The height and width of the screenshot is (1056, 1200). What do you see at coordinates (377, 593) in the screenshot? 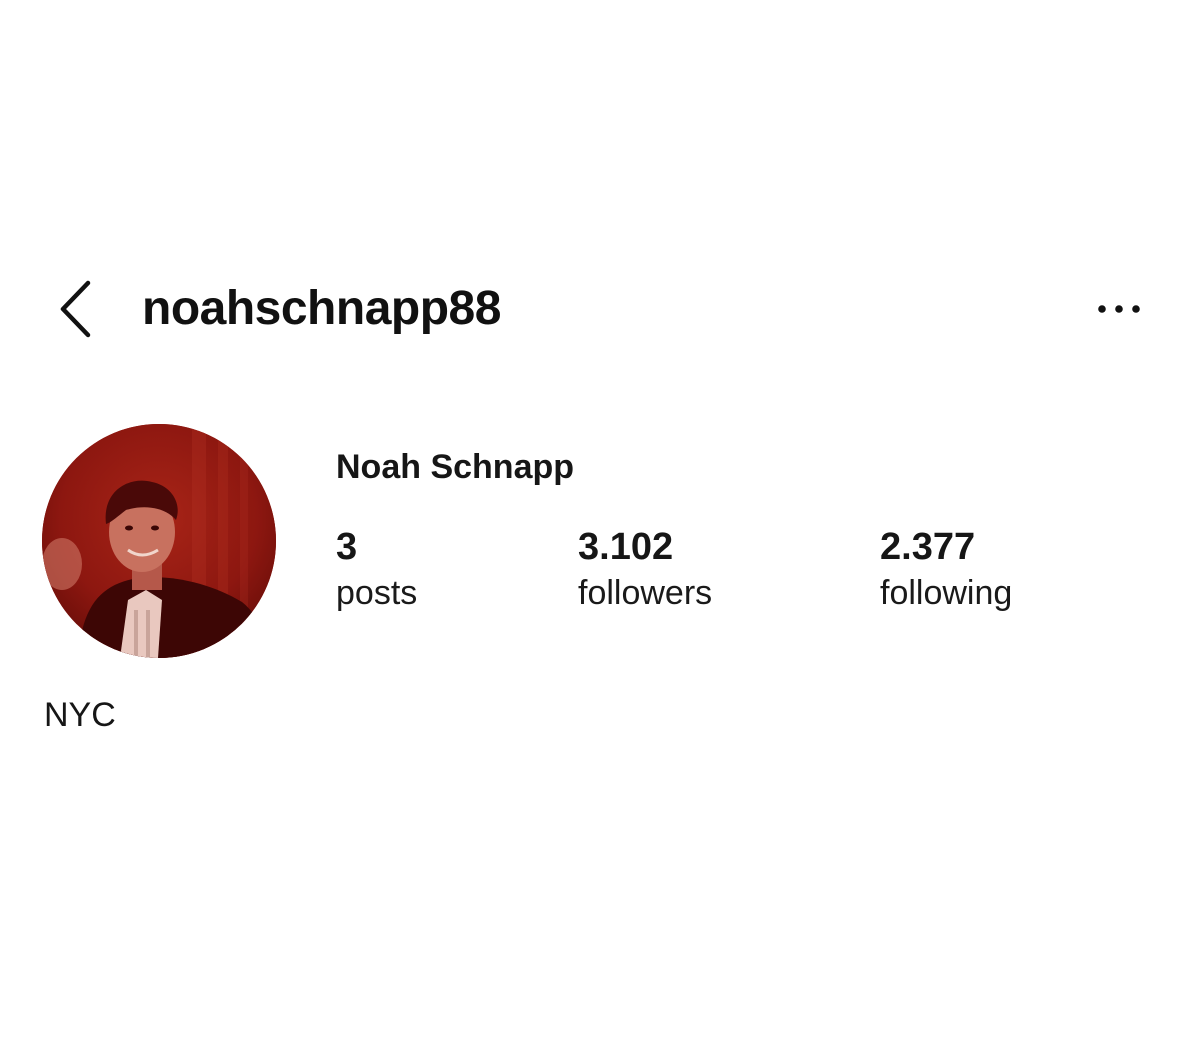
I see `posts-label: posts` at bounding box center [377, 593].